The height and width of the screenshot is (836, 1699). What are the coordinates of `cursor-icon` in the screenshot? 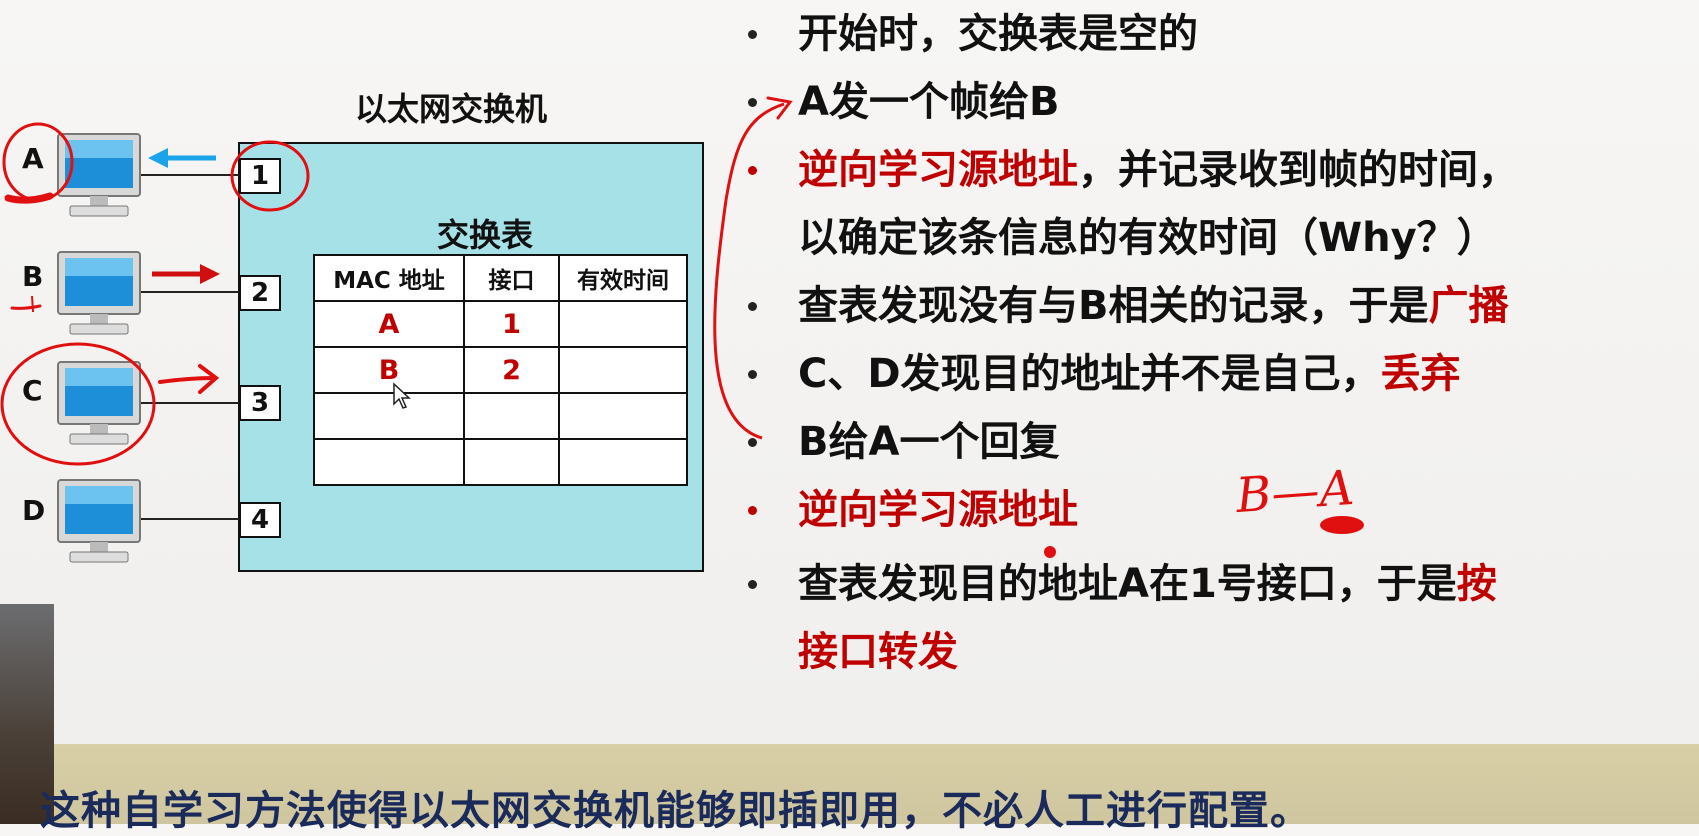 It's located at (402, 395).